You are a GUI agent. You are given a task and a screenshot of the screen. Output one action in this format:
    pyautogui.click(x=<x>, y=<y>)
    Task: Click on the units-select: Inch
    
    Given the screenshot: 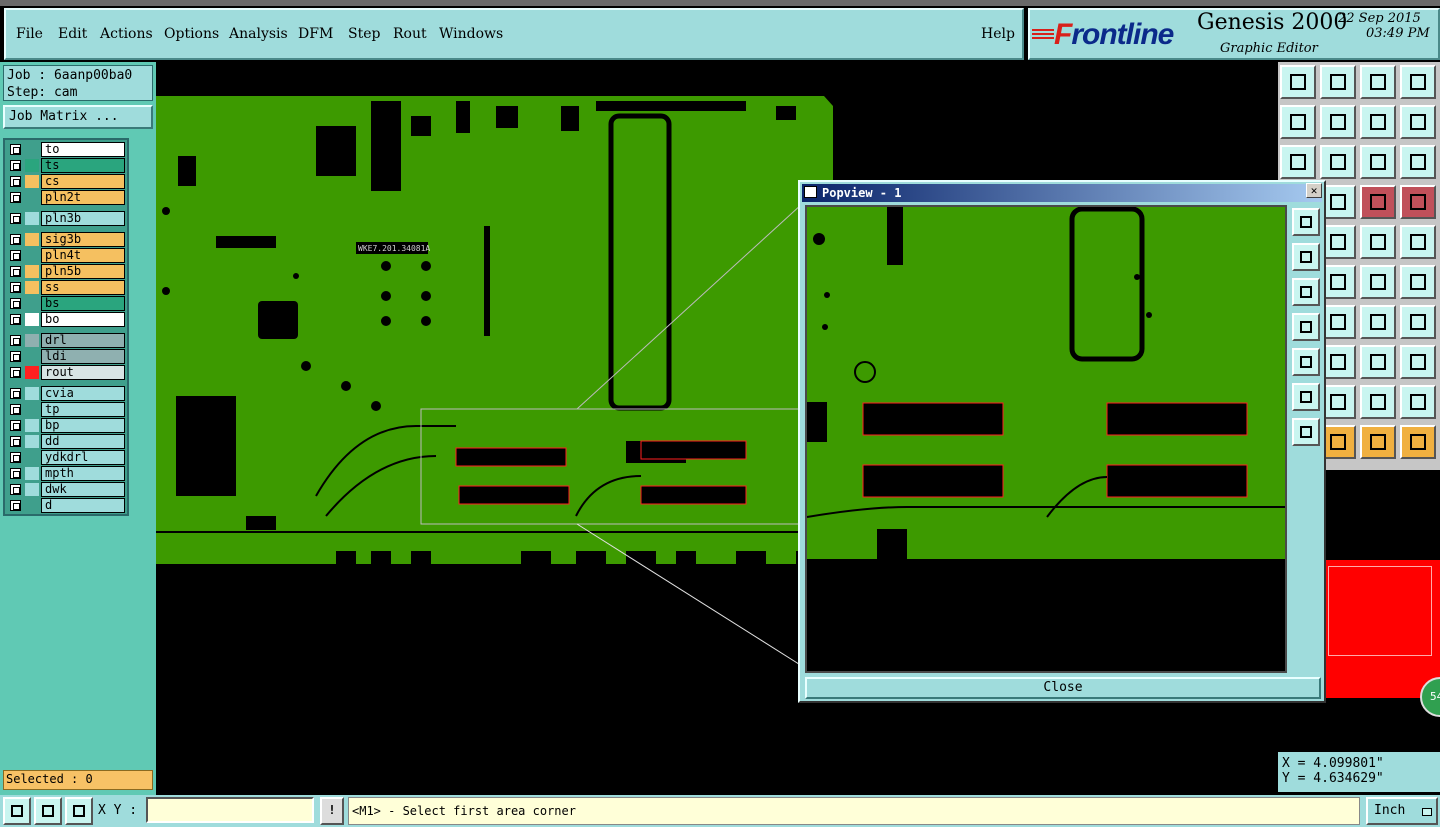 What is the action you would take?
    pyautogui.click(x=1402, y=811)
    